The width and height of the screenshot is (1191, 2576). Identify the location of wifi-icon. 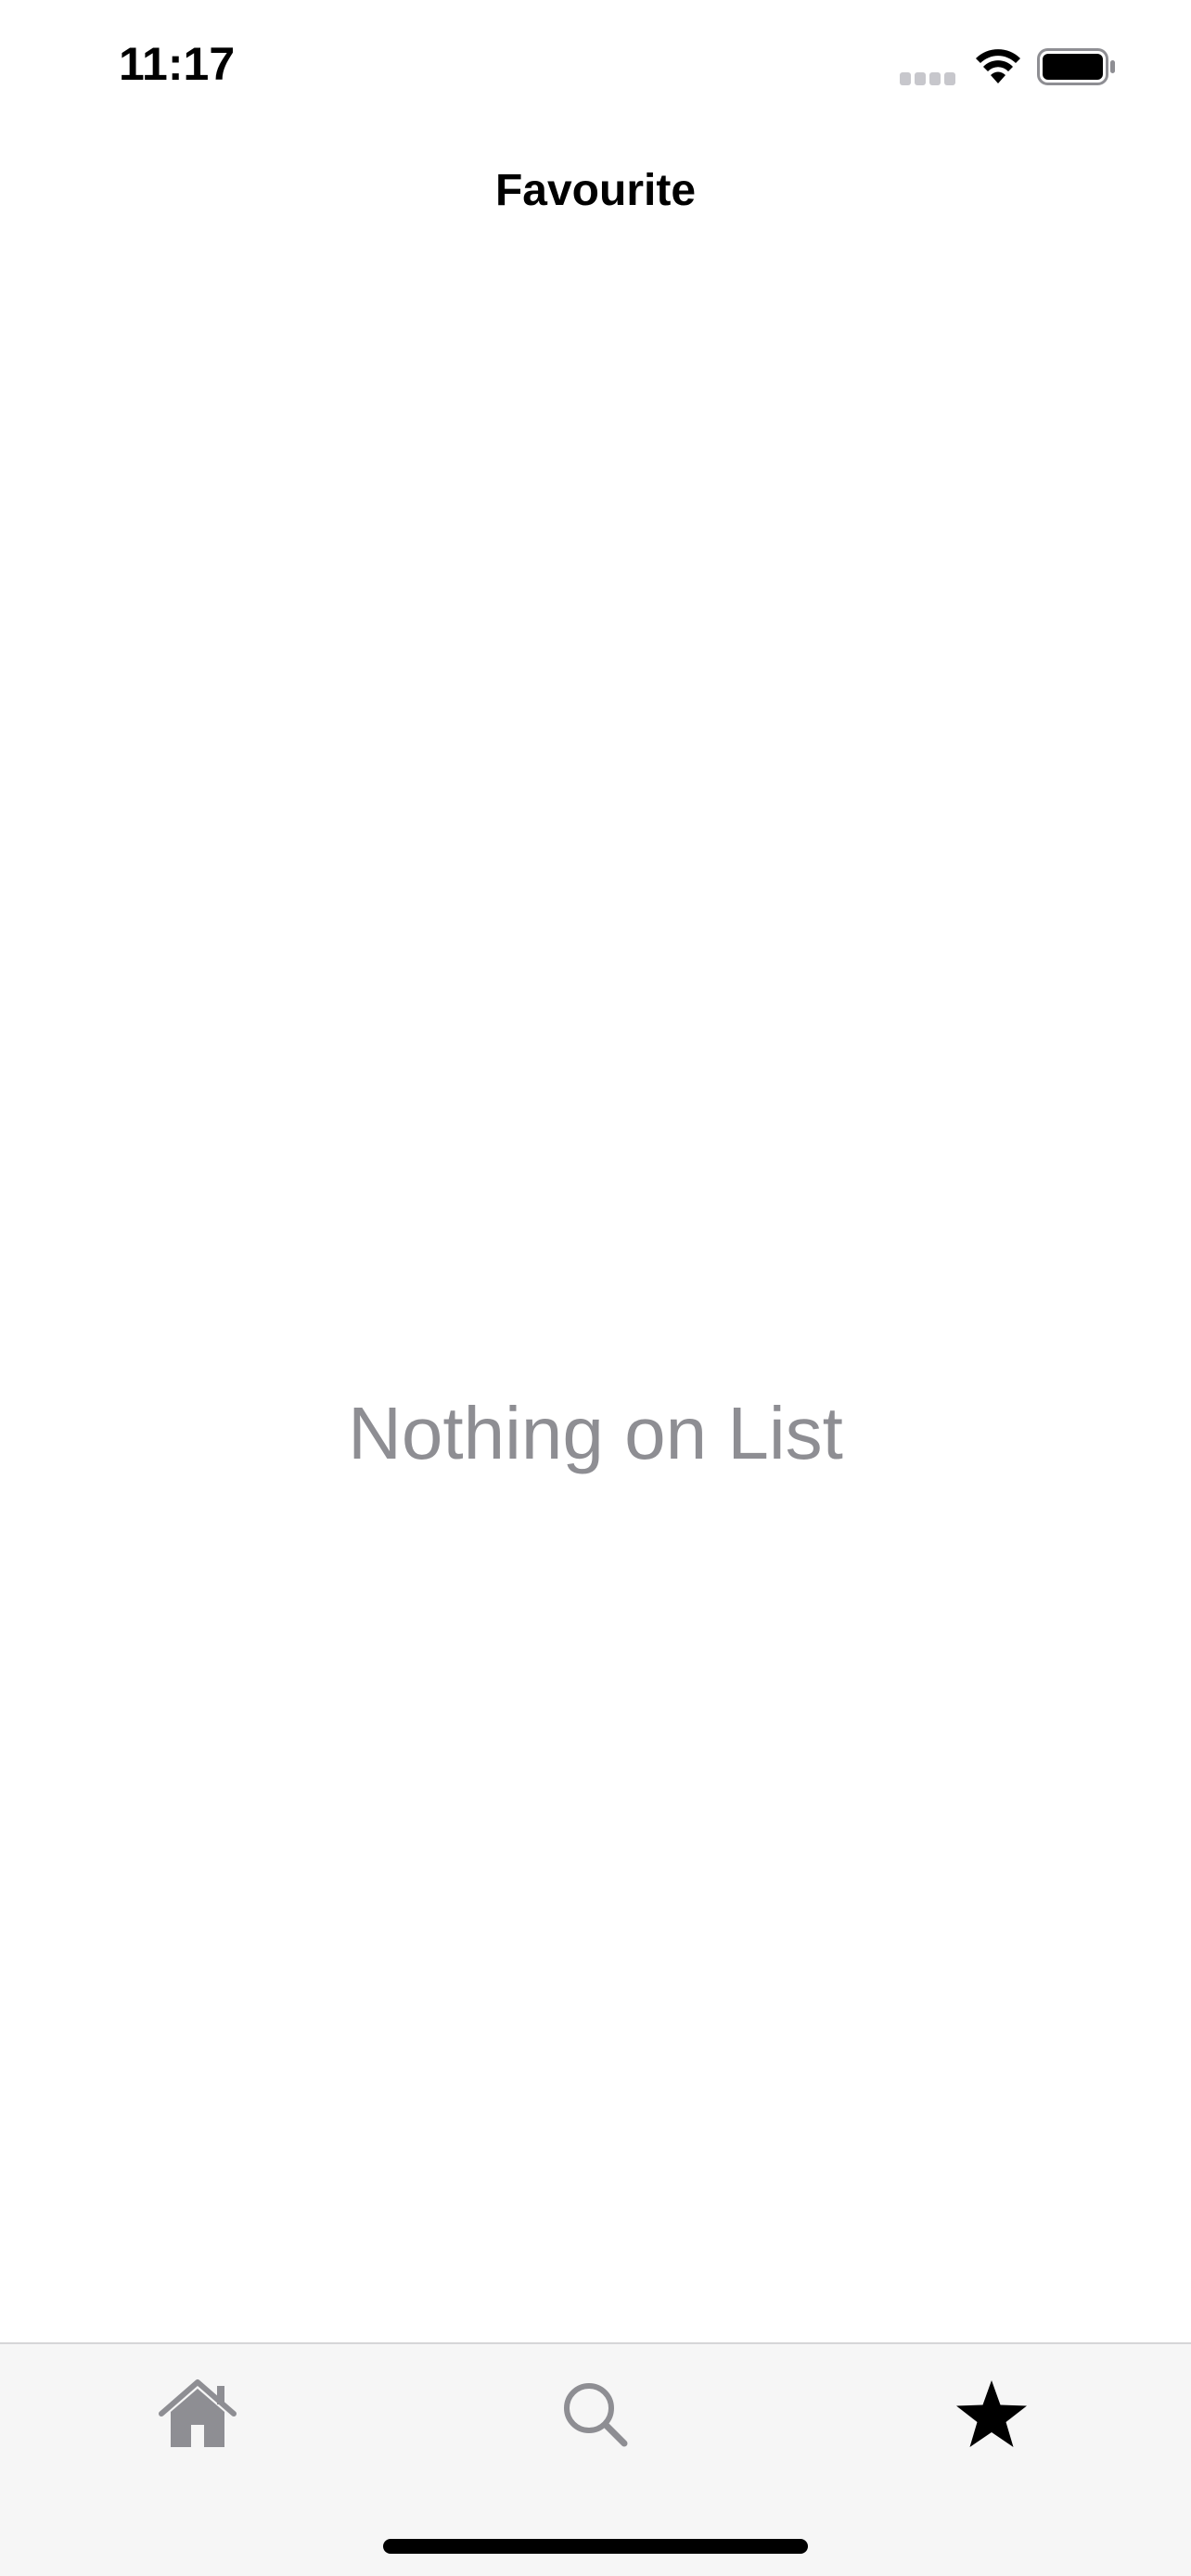
(998, 66).